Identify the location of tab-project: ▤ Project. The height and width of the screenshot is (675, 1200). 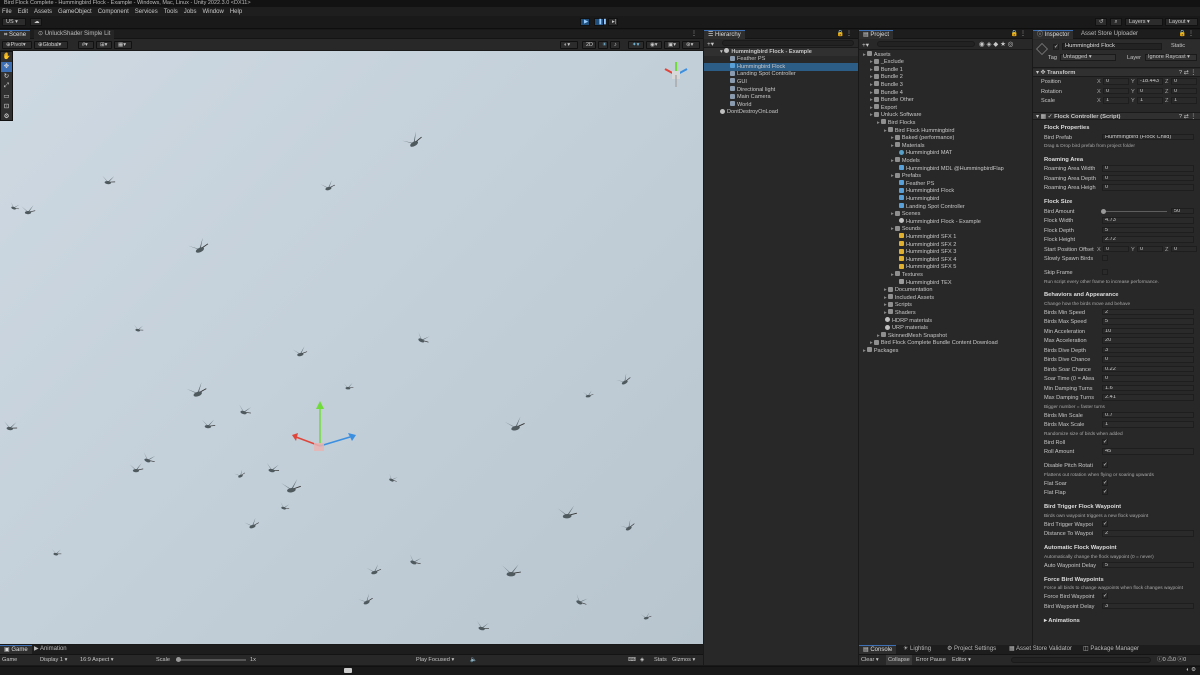
(876, 34).